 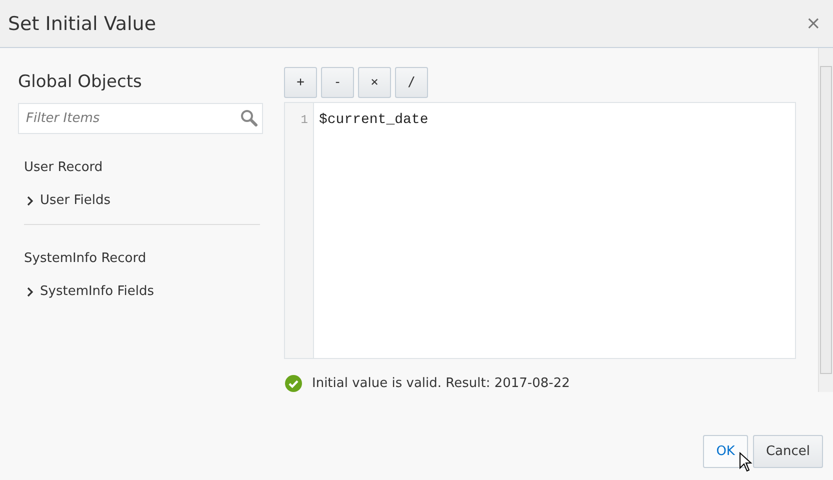 What do you see at coordinates (145, 291) in the screenshot?
I see `tree-item: SystemInfo Fields` at bounding box center [145, 291].